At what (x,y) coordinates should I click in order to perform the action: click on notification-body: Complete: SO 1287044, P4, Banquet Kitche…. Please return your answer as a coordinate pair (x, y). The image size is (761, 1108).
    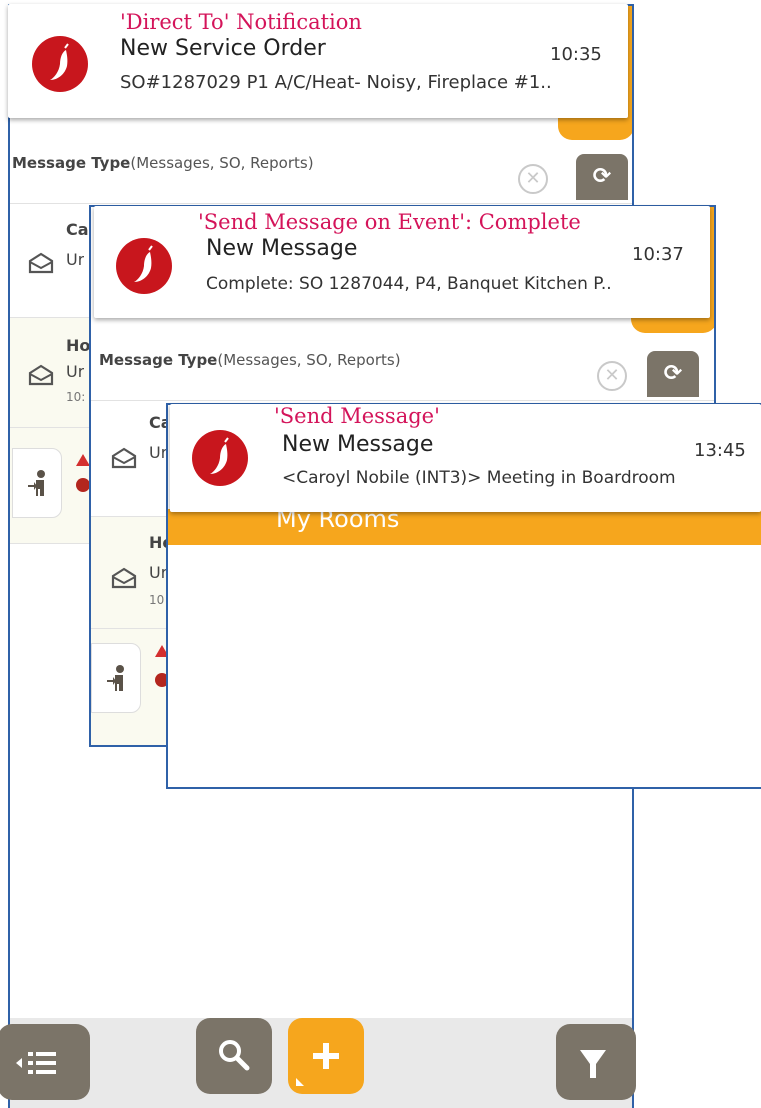
    Looking at the image, I should click on (409, 284).